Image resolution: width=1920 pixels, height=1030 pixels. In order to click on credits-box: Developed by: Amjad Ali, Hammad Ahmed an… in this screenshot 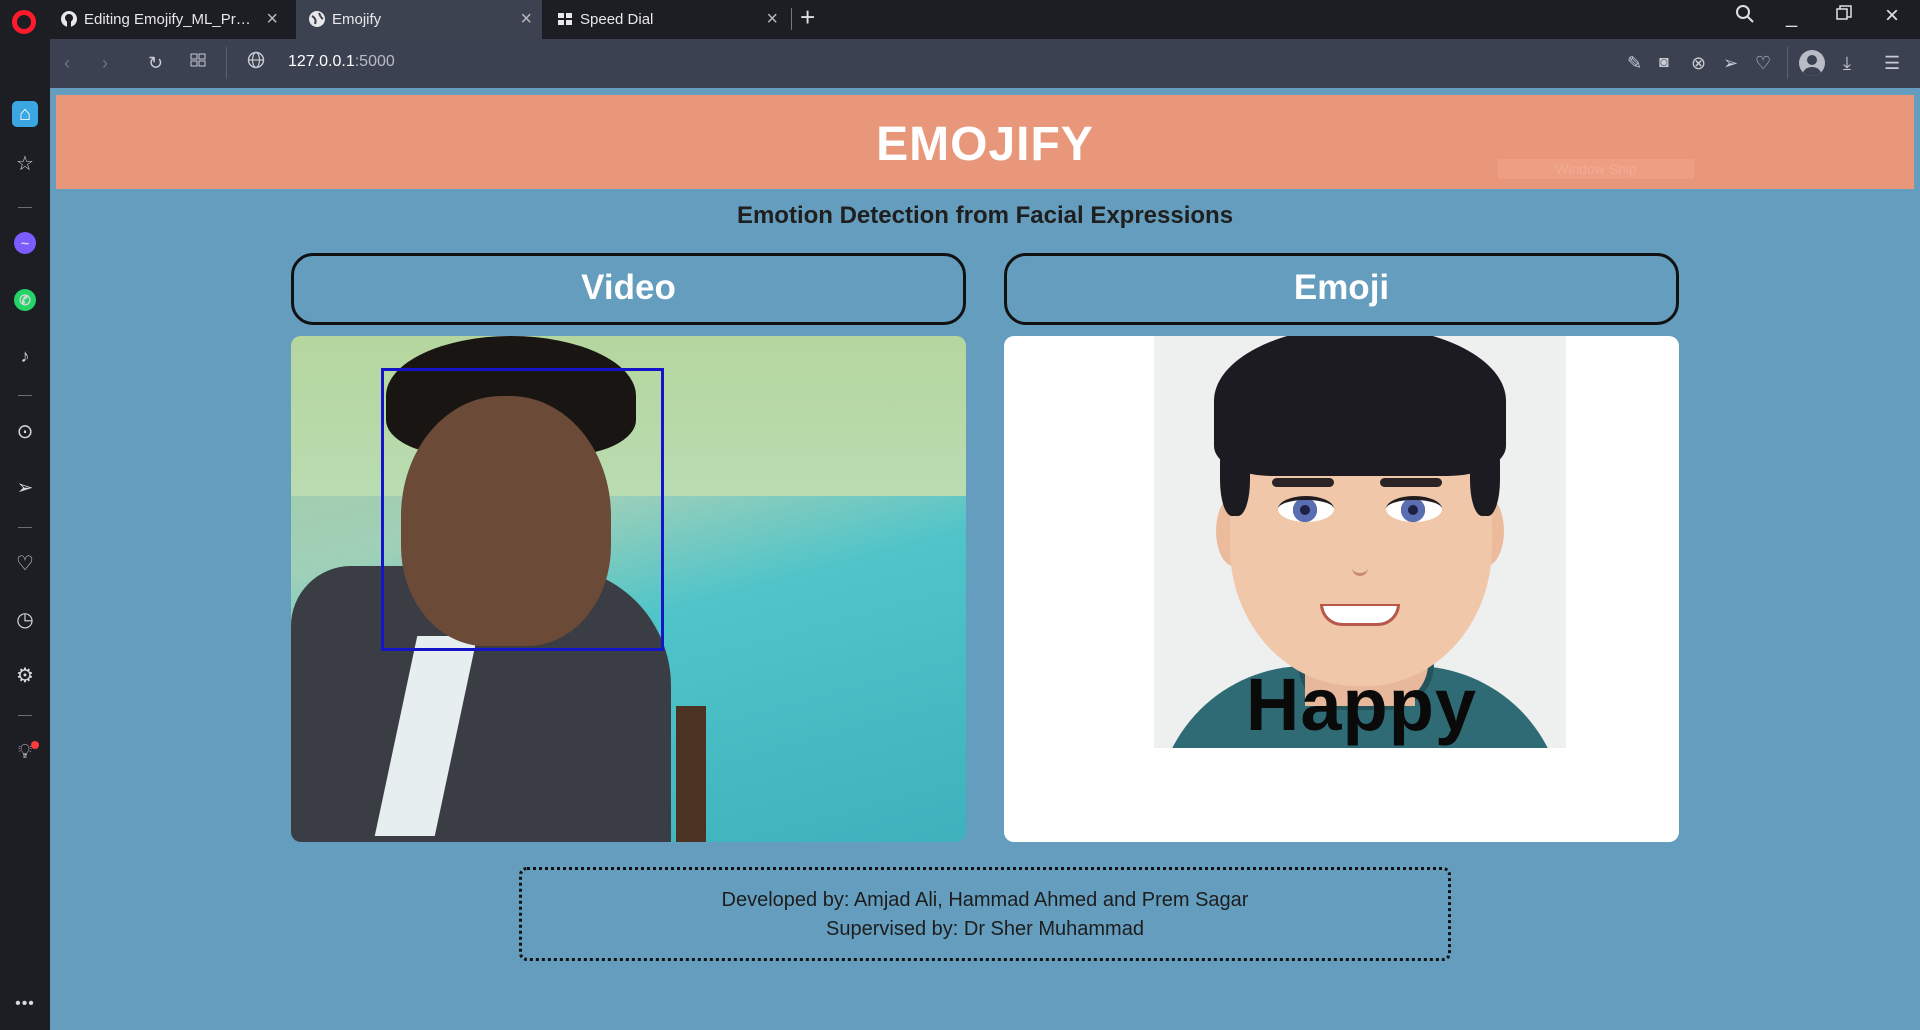, I will do `click(985, 914)`.